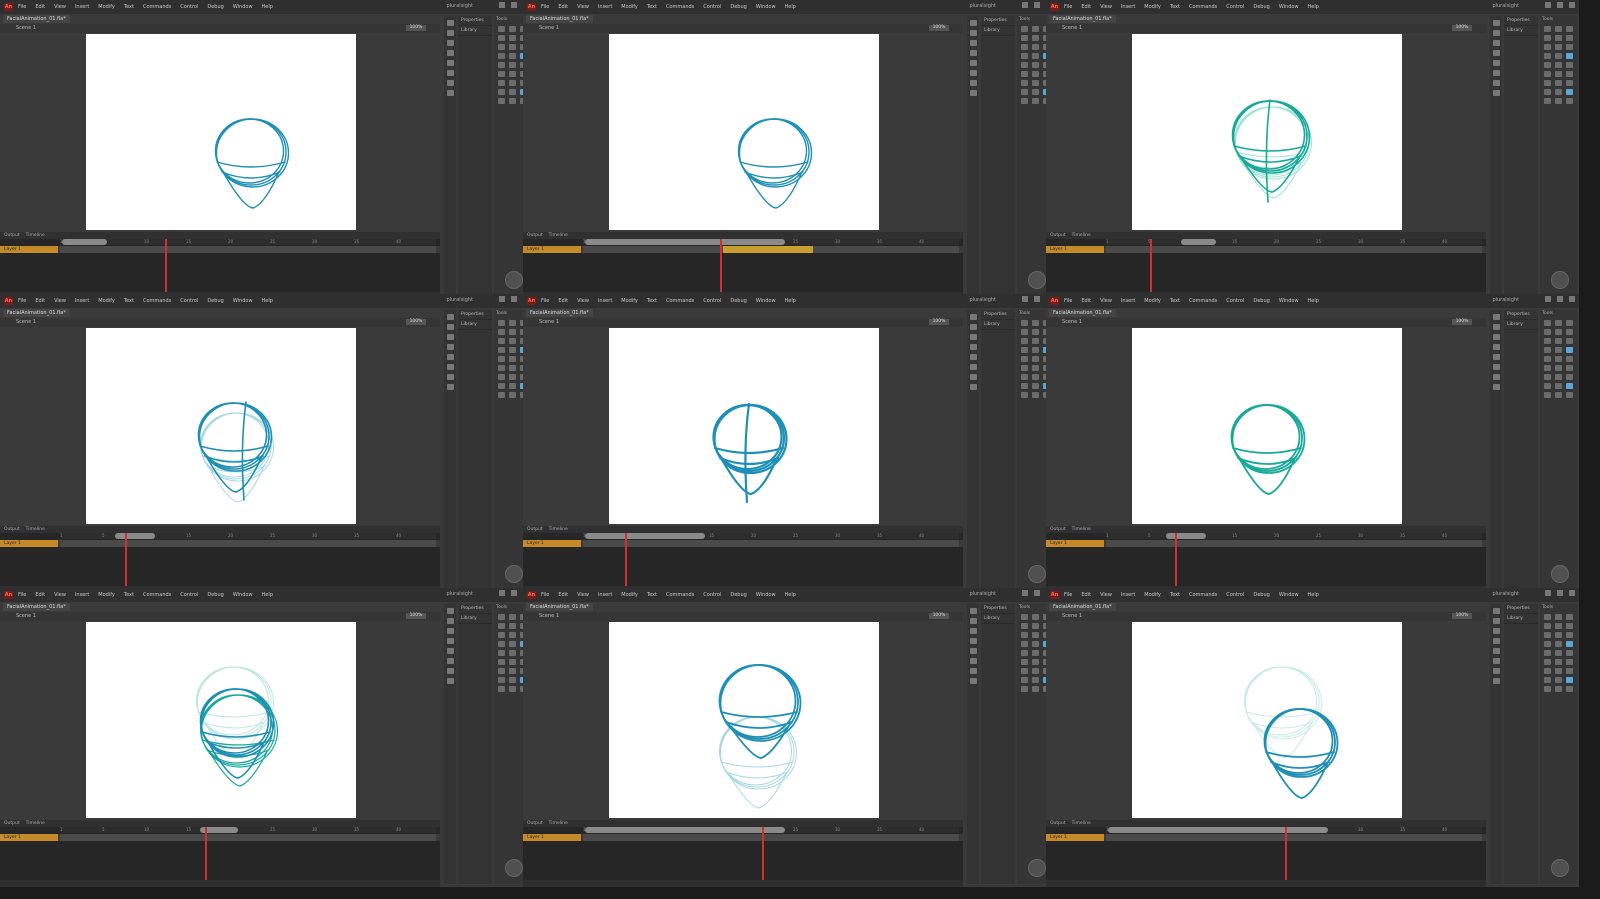 The height and width of the screenshot is (899, 1600). What do you see at coordinates (1548, 593) in the screenshot?
I see `minimize-icon` at bounding box center [1548, 593].